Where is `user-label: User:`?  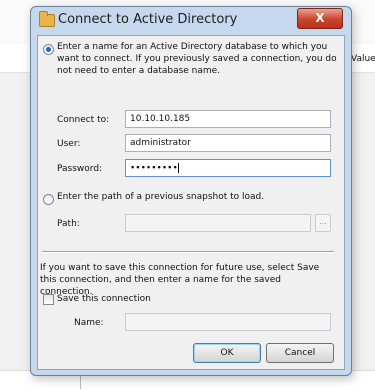
user-label: User: is located at coordinates (69, 144).